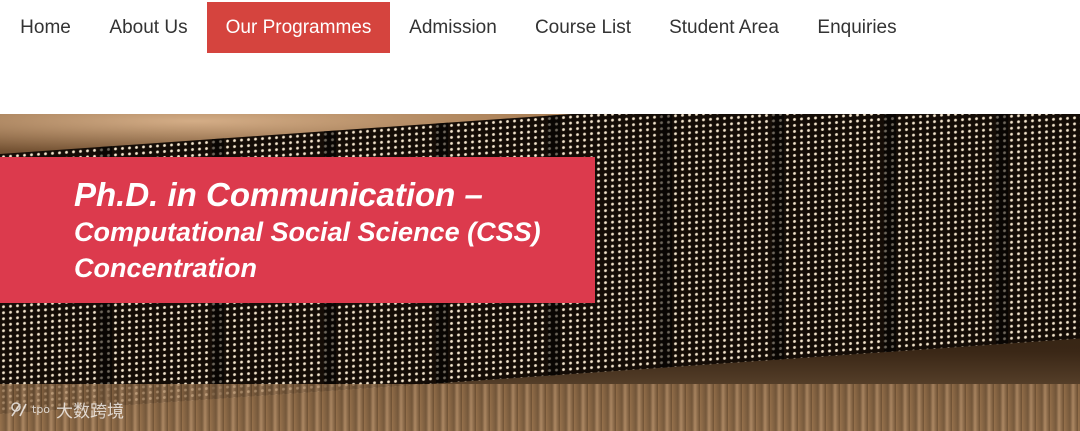 The width and height of the screenshot is (1080, 431). What do you see at coordinates (278, 194) in the screenshot?
I see `programme-title-line-1: Ph.D. in Communication –` at bounding box center [278, 194].